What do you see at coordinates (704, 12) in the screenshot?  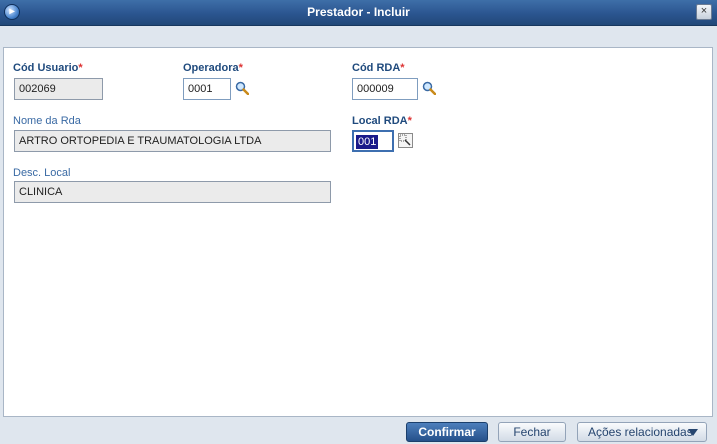 I see `close-button: ×` at bounding box center [704, 12].